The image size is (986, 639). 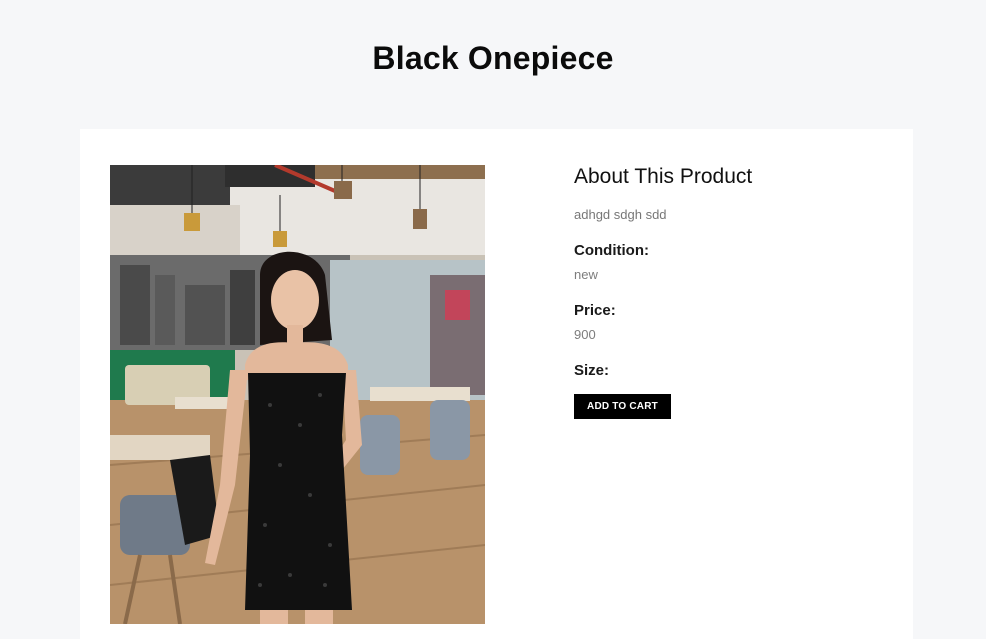 What do you see at coordinates (620, 214) in the screenshot?
I see `product-description: adhgd sdgh sdd` at bounding box center [620, 214].